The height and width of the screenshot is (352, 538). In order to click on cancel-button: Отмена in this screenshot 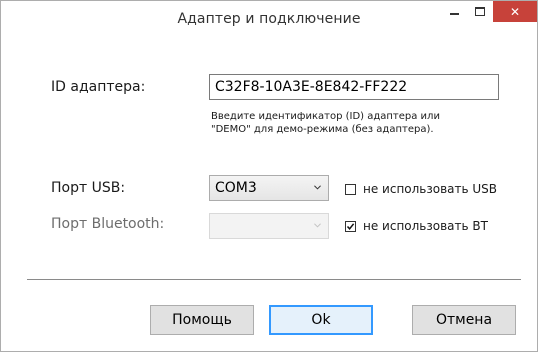, I will do `click(464, 320)`.